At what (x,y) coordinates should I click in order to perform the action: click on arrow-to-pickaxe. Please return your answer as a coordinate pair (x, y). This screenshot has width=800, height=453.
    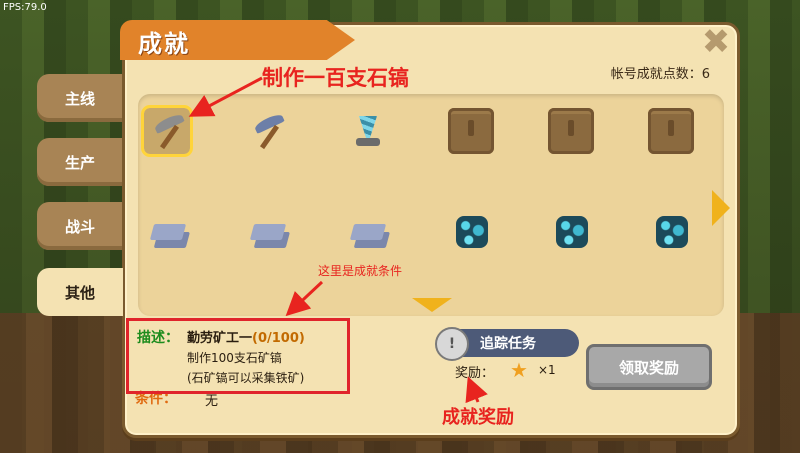
    Looking at the image, I should click on (225, 96).